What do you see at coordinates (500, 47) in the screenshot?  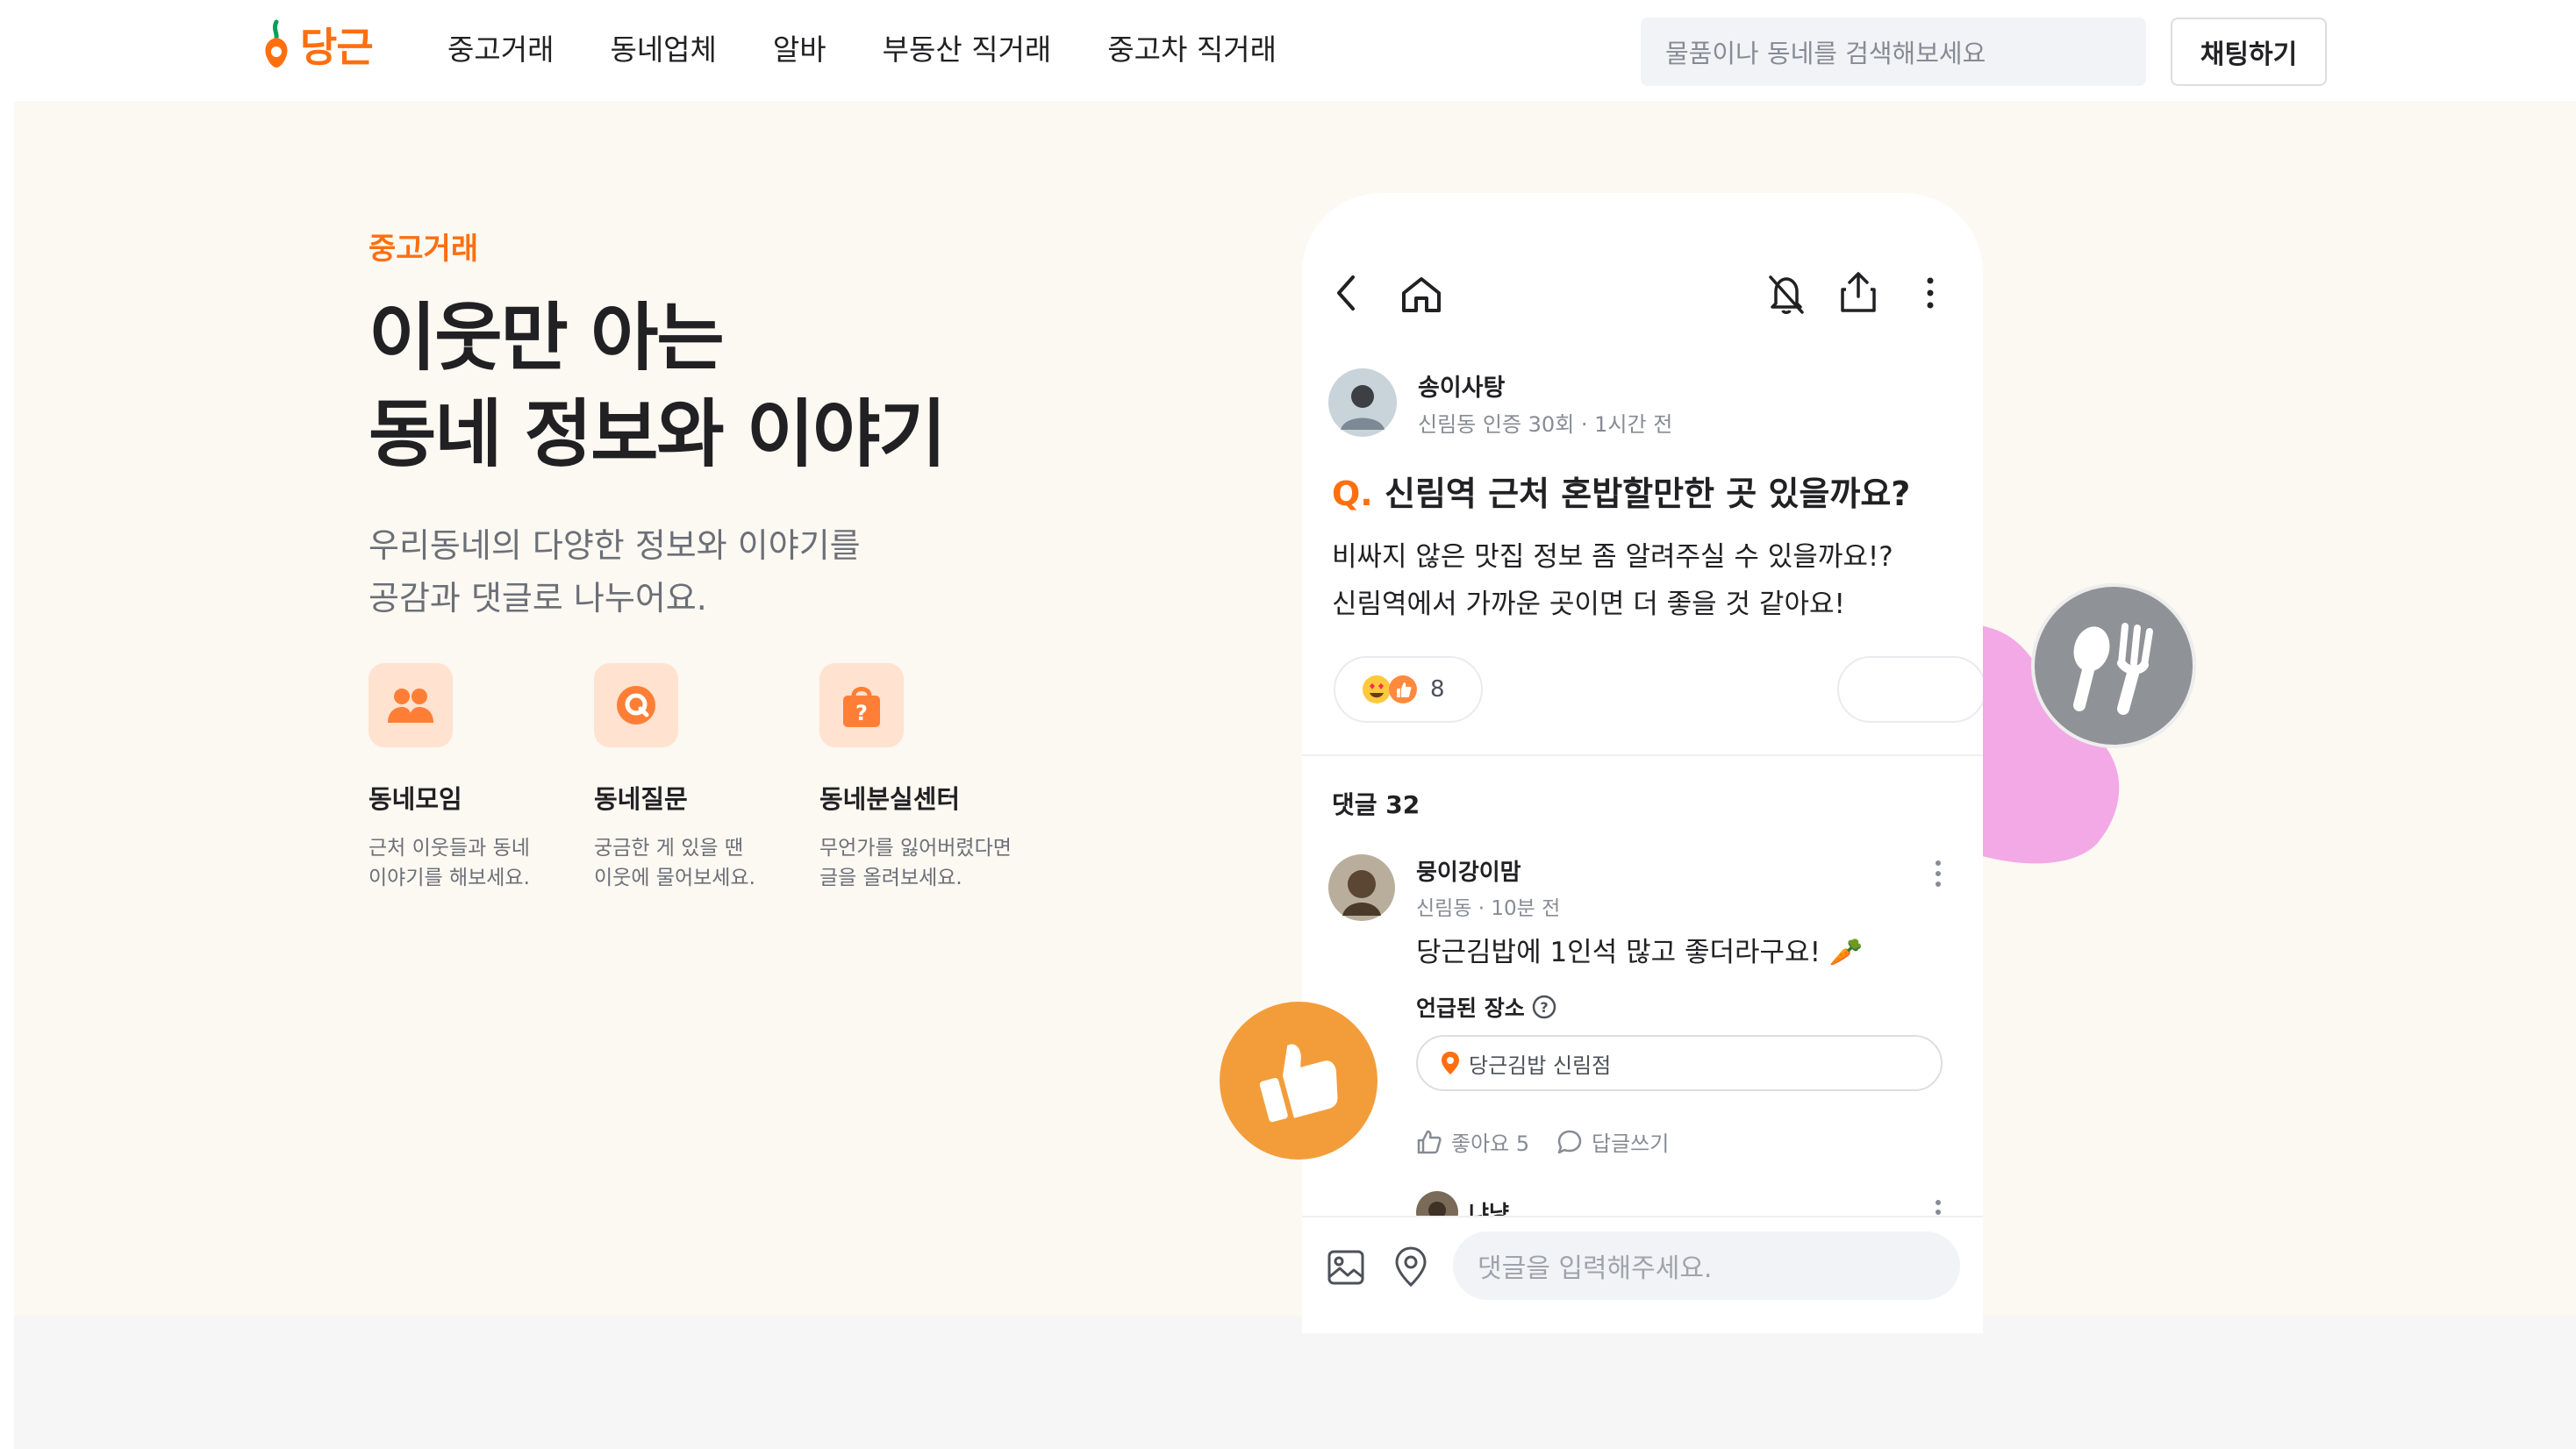 I see `nav-item-used-trade: 중고거래` at bounding box center [500, 47].